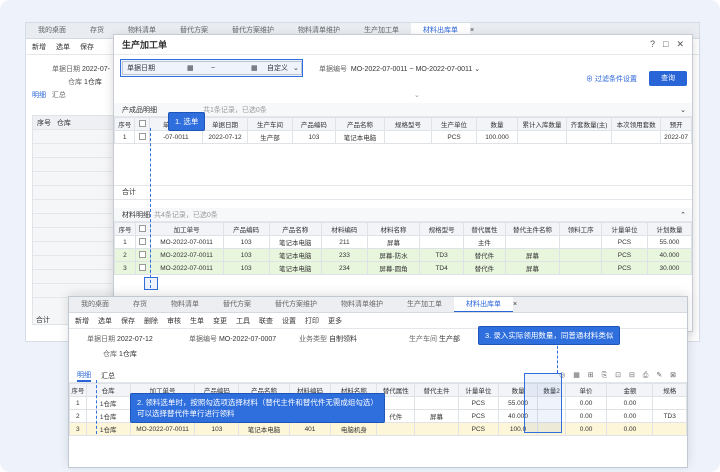 The image size is (720, 472). Describe the element at coordinates (289, 321) in the screenshot. I see `fg-toolbar-item-9: 设置` at that location.